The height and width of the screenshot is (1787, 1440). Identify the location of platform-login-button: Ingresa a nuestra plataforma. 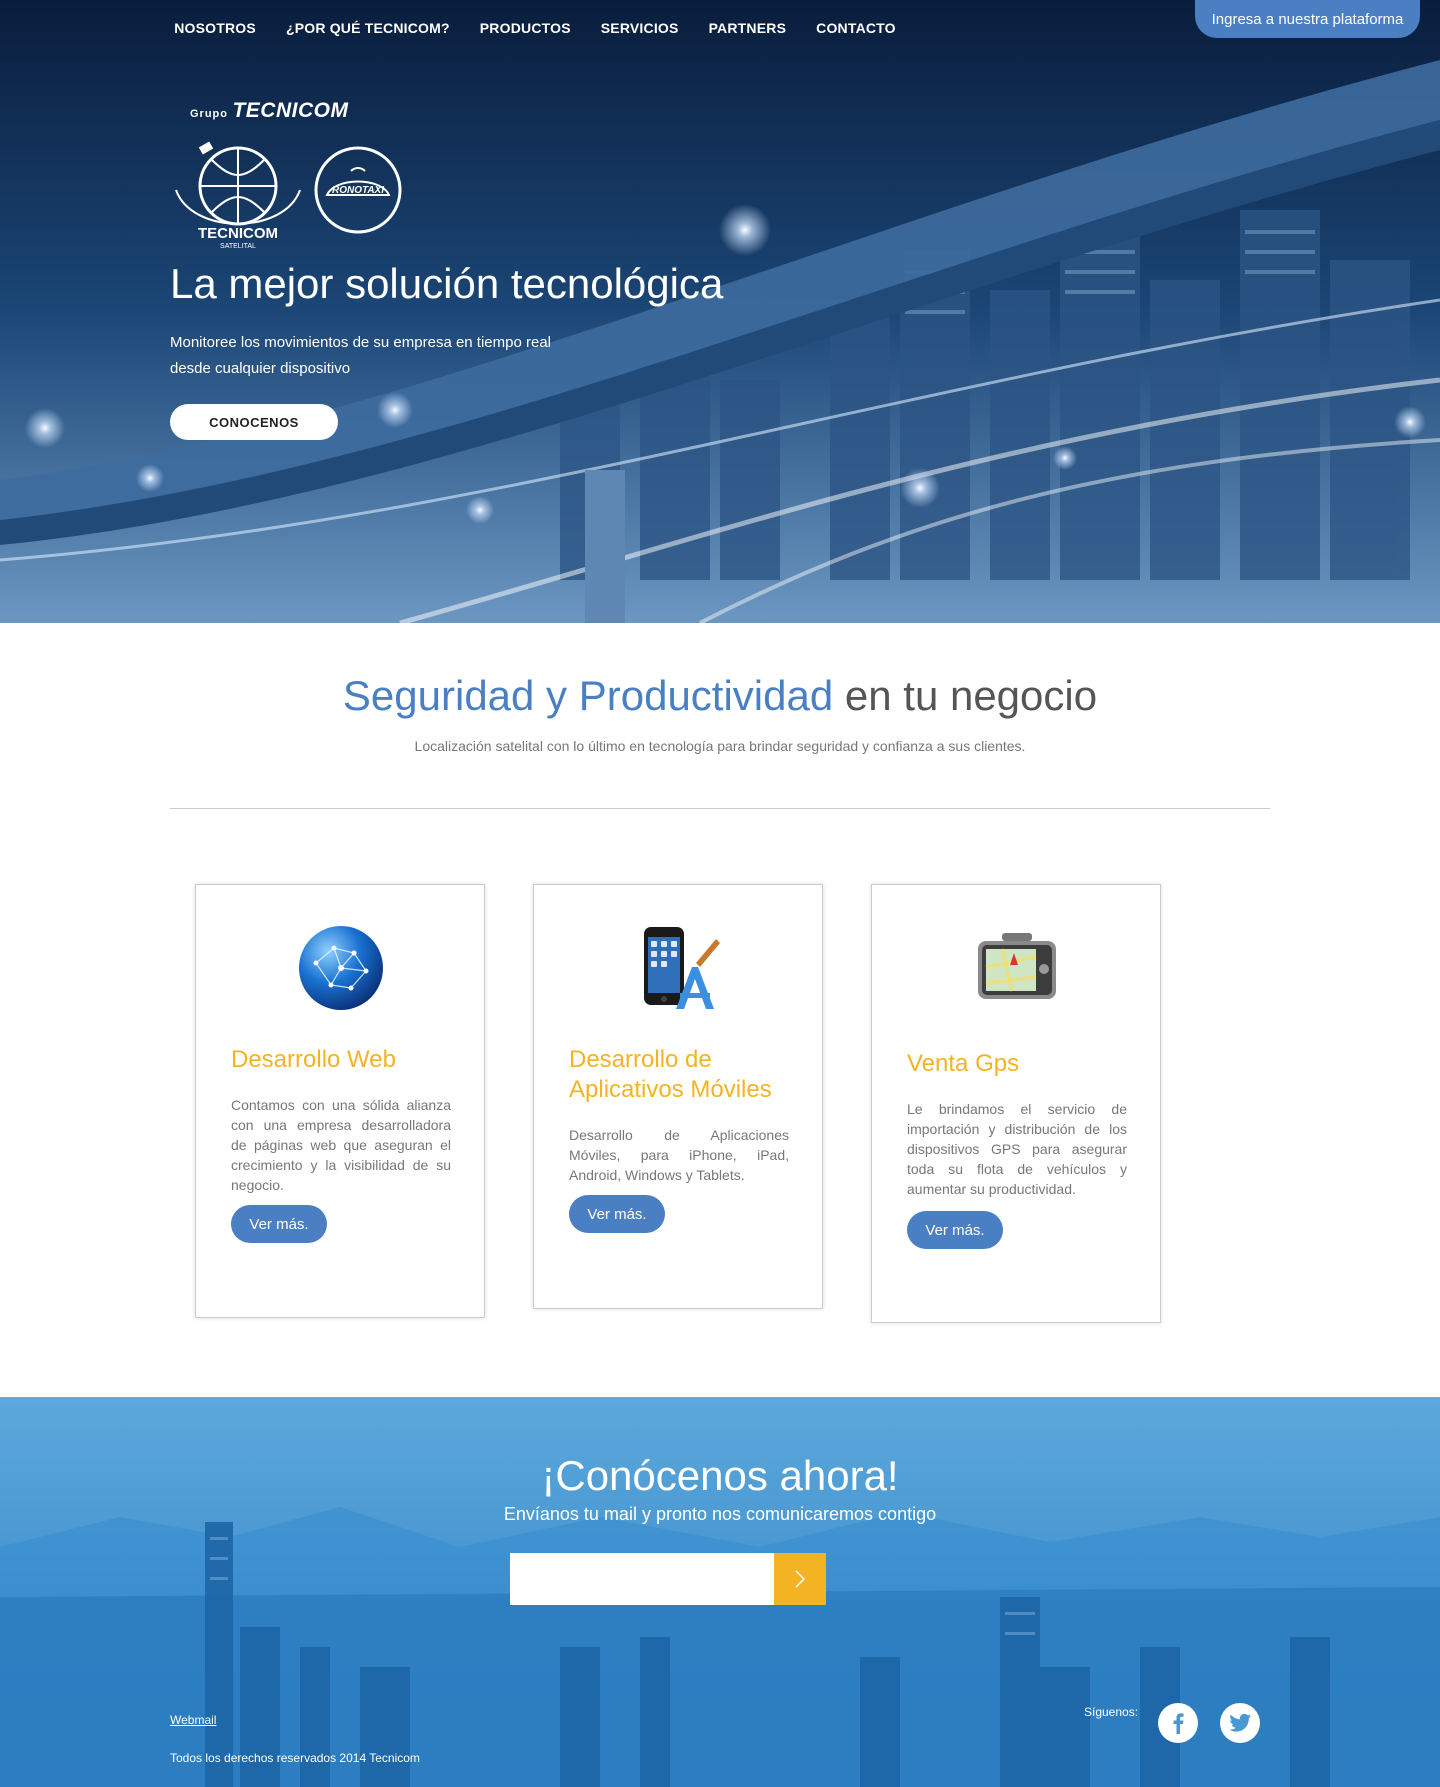
(1307, 19).